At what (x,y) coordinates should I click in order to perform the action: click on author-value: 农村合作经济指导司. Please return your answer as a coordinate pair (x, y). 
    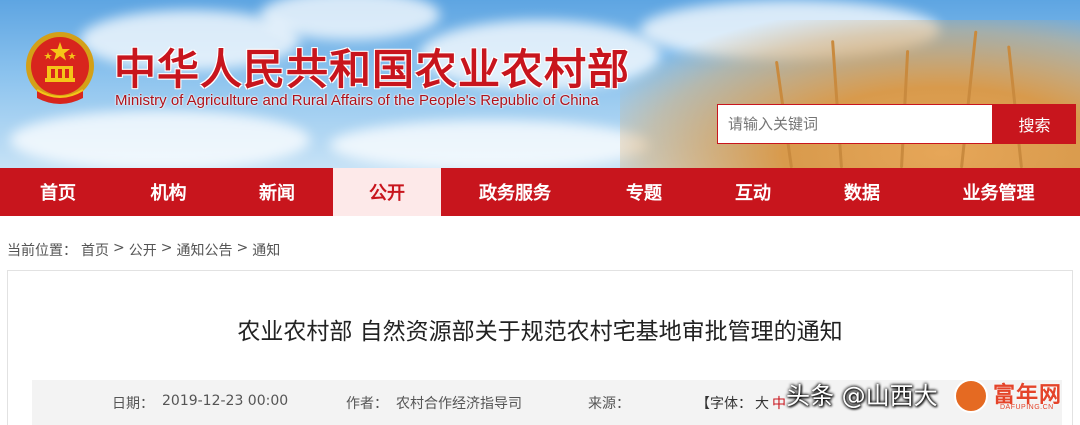
    Looking at the image, I should click on (459, 404).